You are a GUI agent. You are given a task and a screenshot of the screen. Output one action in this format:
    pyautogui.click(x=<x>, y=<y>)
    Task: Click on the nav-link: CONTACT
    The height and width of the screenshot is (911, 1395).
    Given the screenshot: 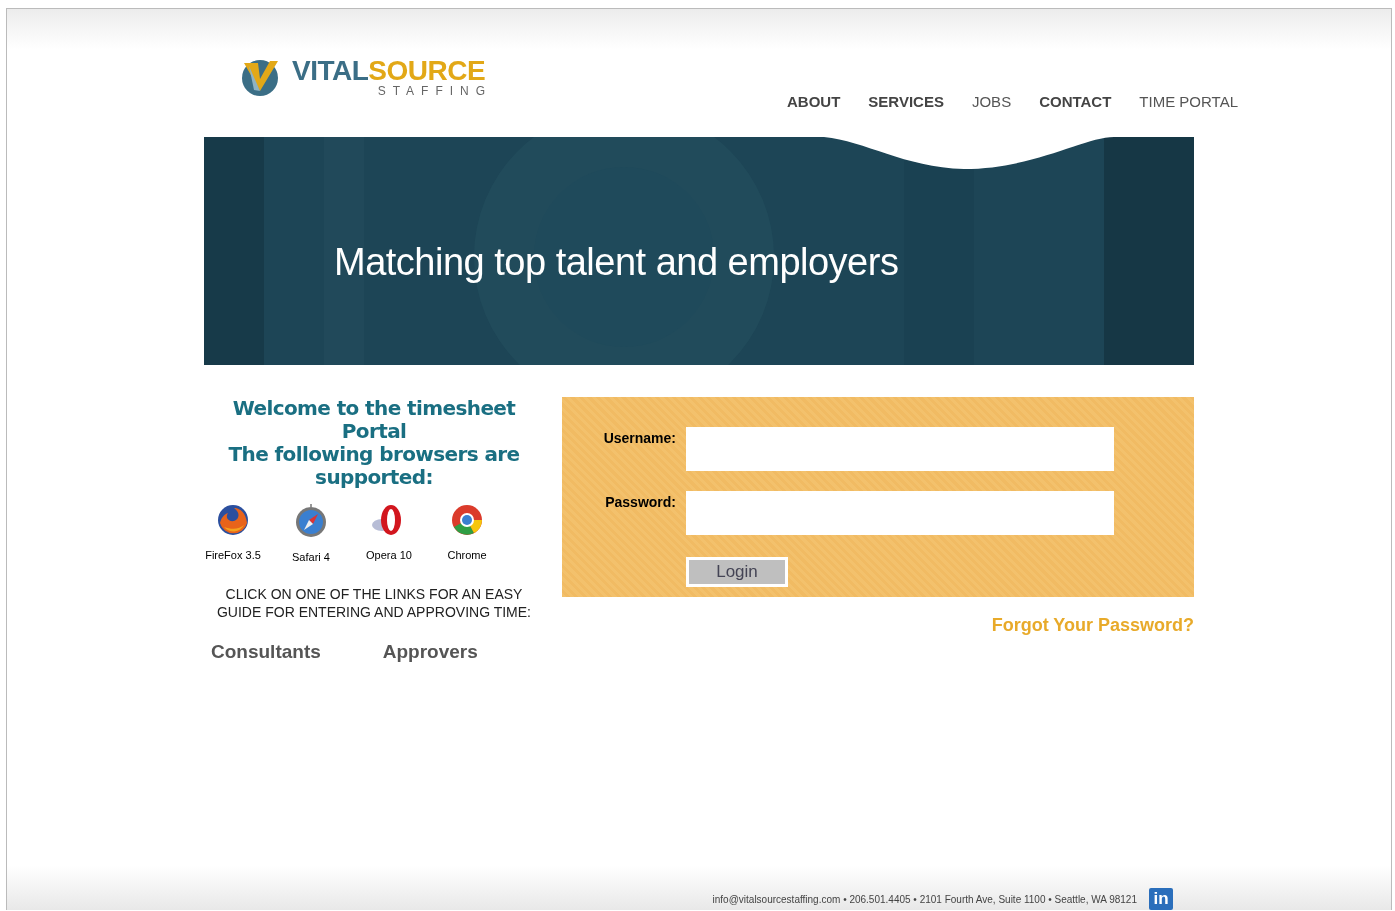 What is the action you would take?
    pyautogui.click(x=1075, y=101)
    